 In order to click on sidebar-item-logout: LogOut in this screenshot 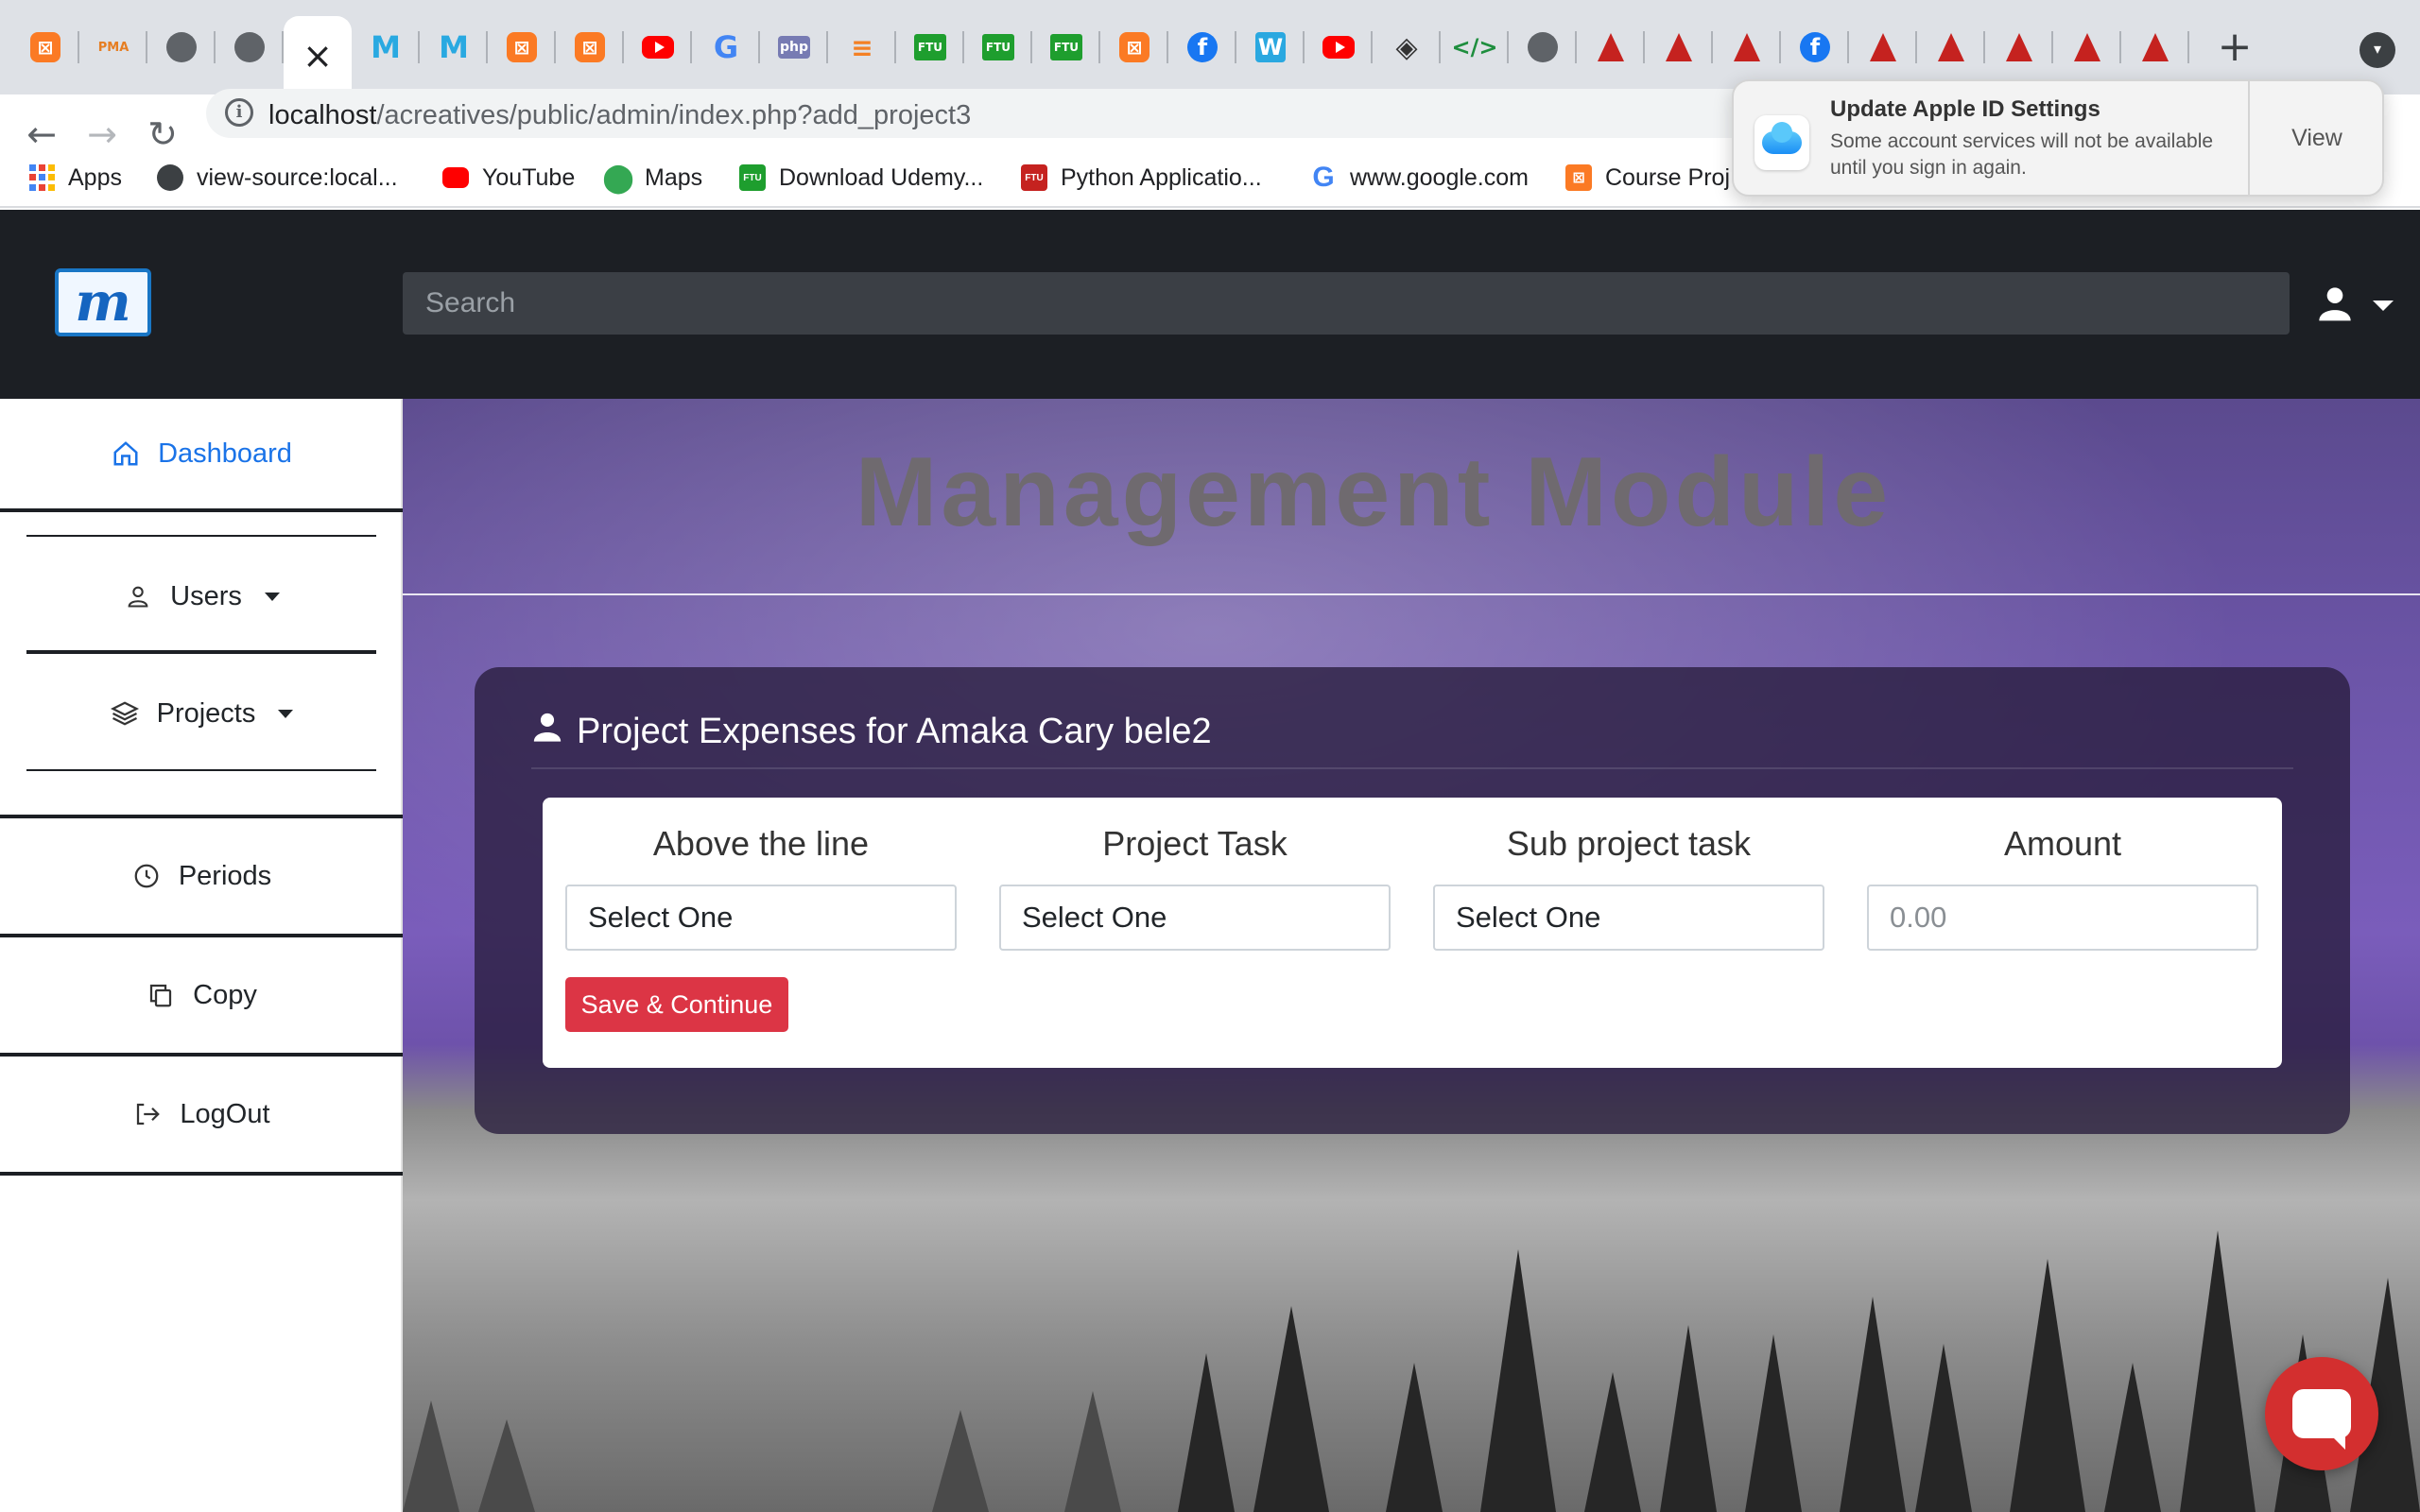, I will do `click(201, 1114)`.